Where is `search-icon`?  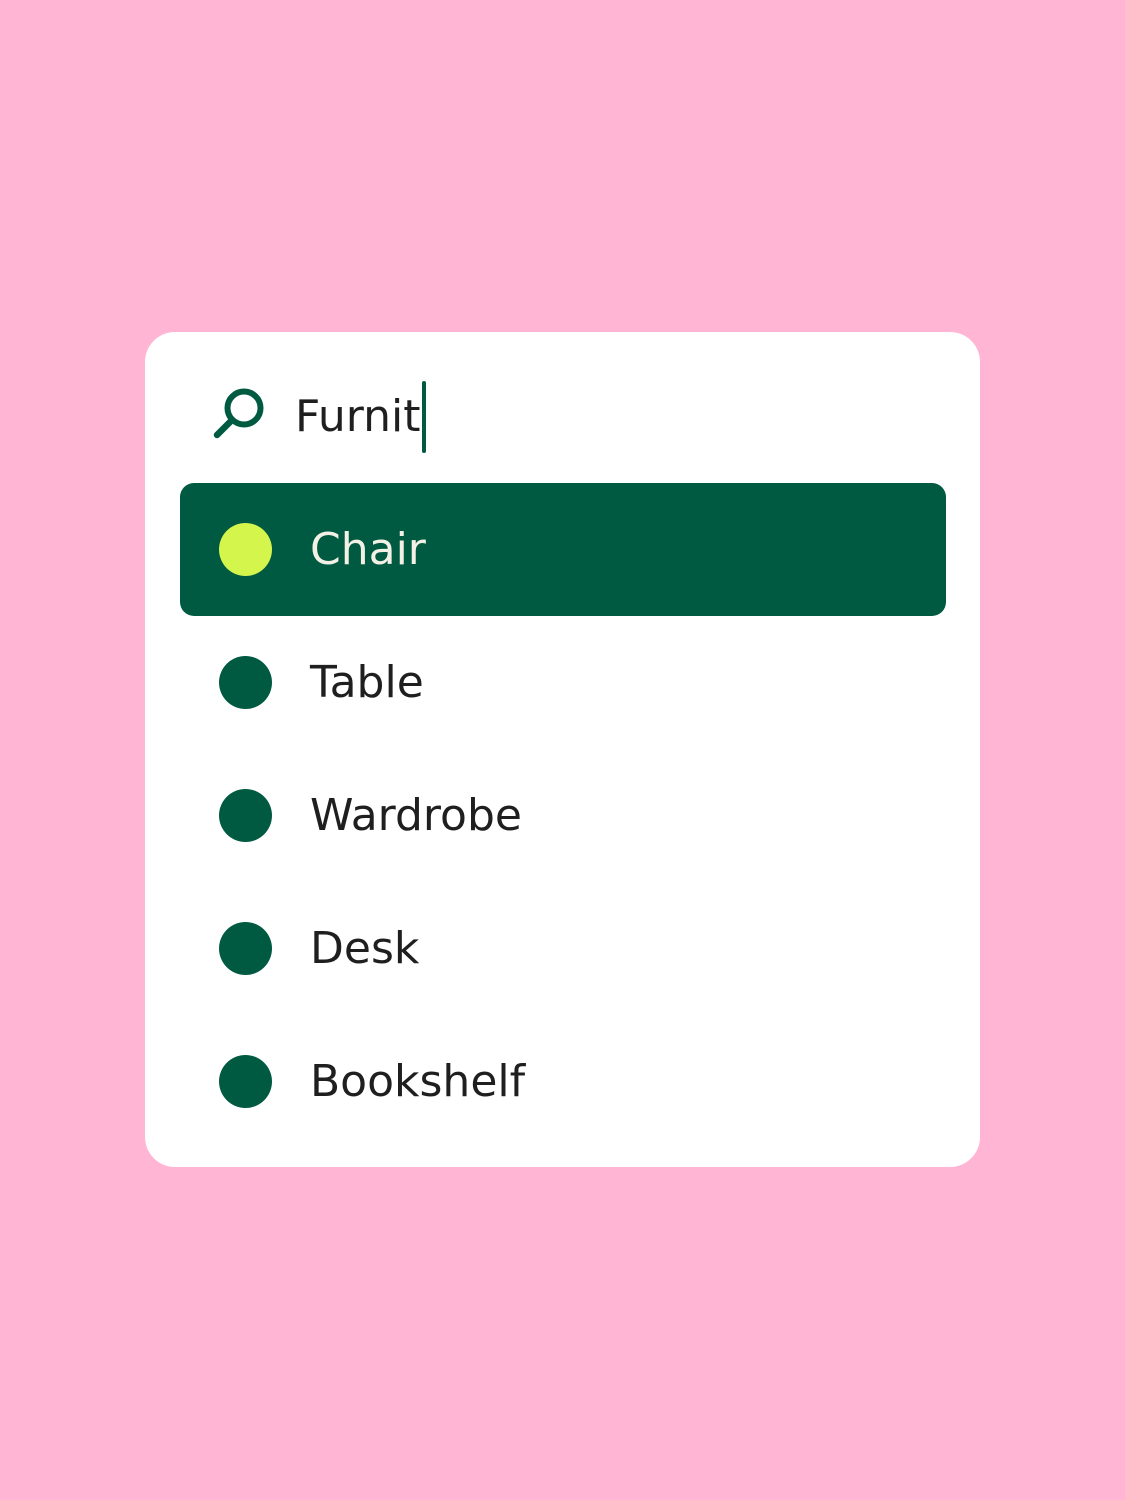 search-icon is located at coordinates (239, 414).